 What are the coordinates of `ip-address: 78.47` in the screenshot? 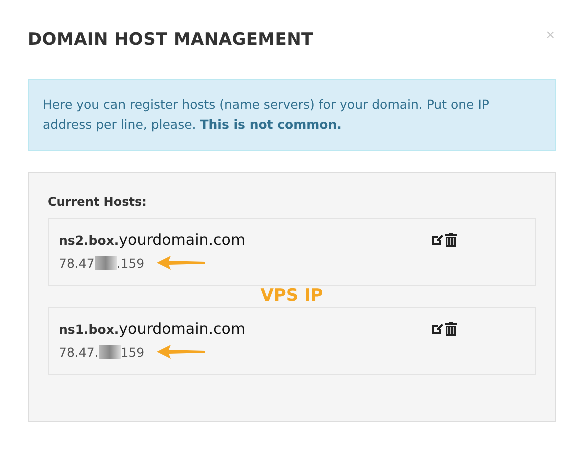 It's located at (77, 263).